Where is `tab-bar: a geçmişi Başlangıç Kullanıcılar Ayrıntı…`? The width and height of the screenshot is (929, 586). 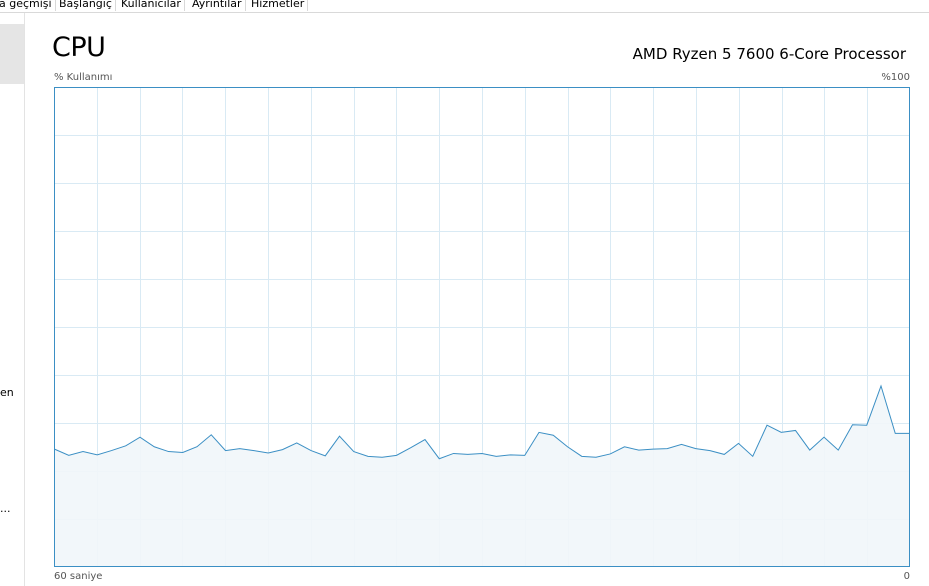
tab-bar: a geçmişi Başlangıç Kullanıcılar Ayrıntı… is located at coordinates (464, 6).